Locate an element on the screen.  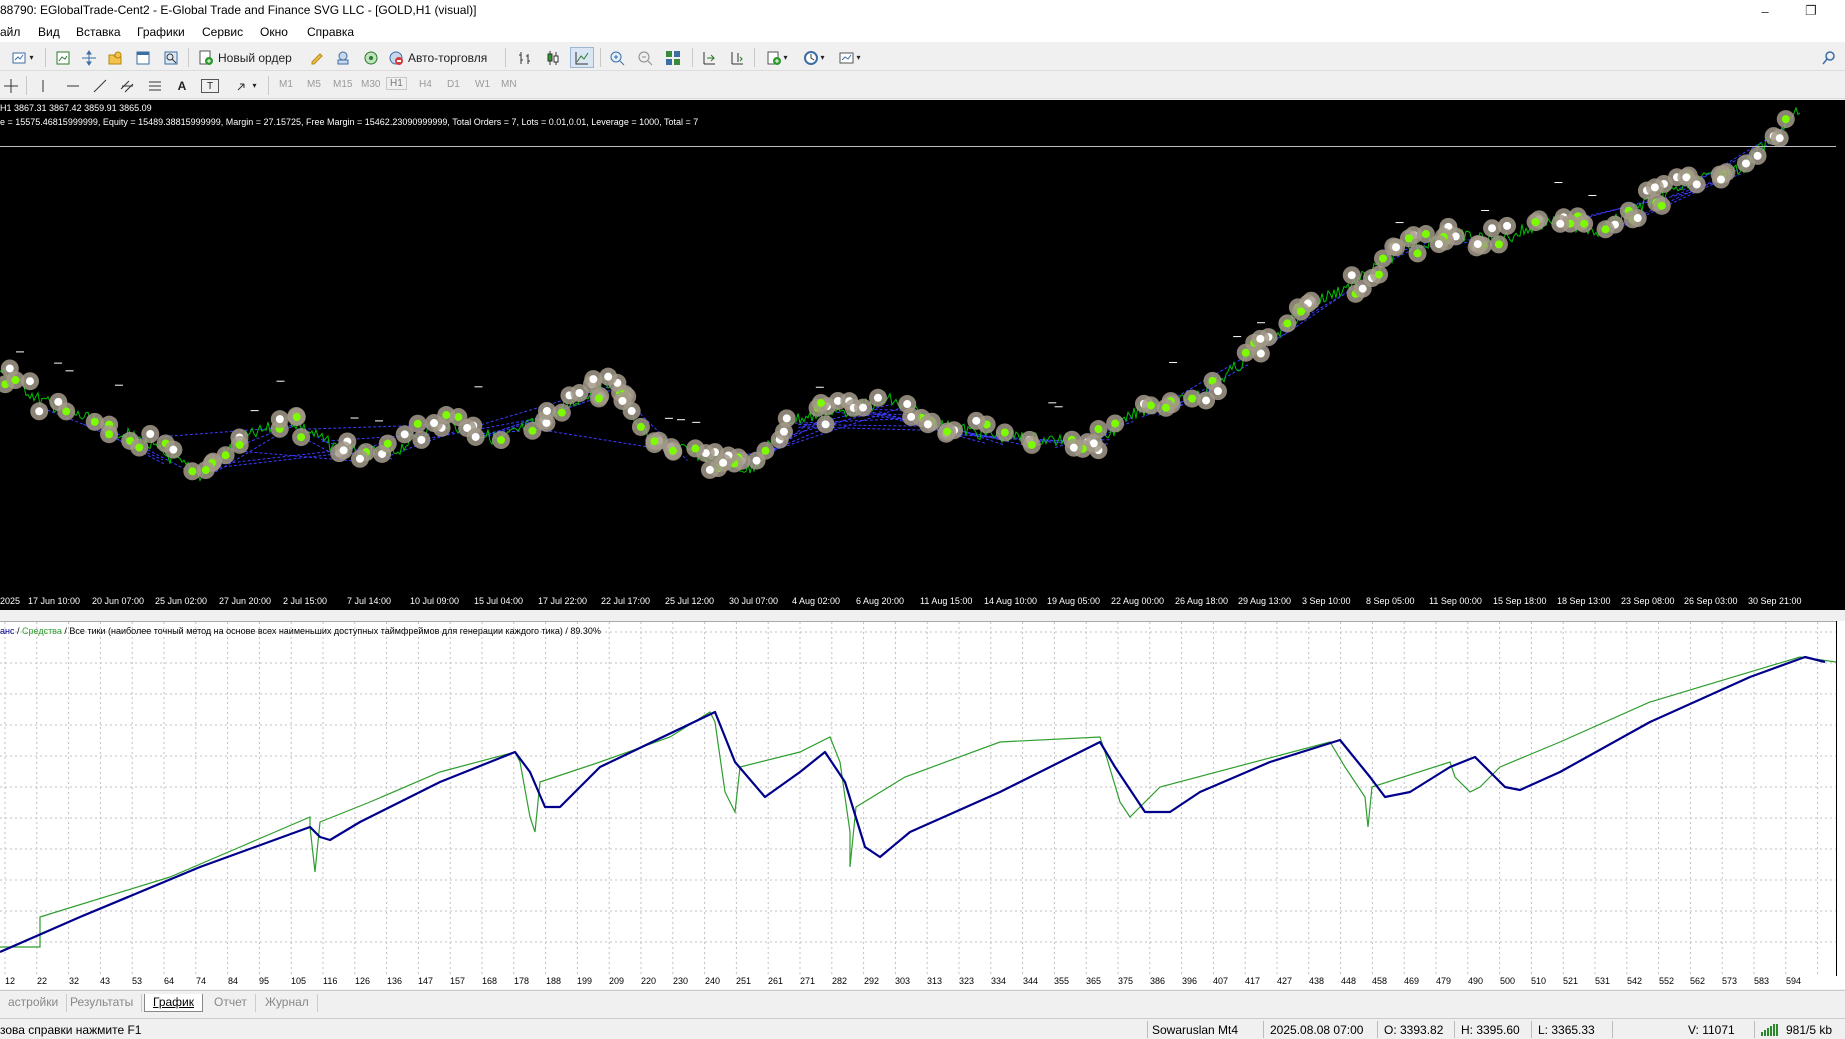
zoom-in-button is located at coordinates (617, 57).